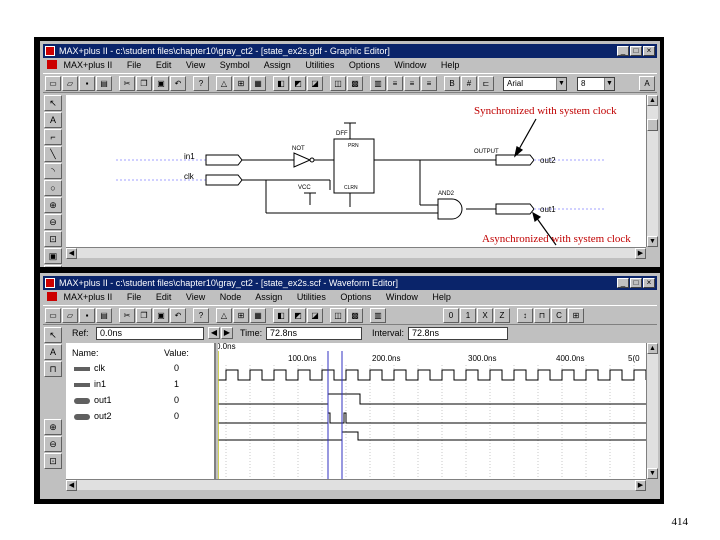 The image size is (720, 540). I want to click on floorplan-icon: ▦, so click(258, 315).